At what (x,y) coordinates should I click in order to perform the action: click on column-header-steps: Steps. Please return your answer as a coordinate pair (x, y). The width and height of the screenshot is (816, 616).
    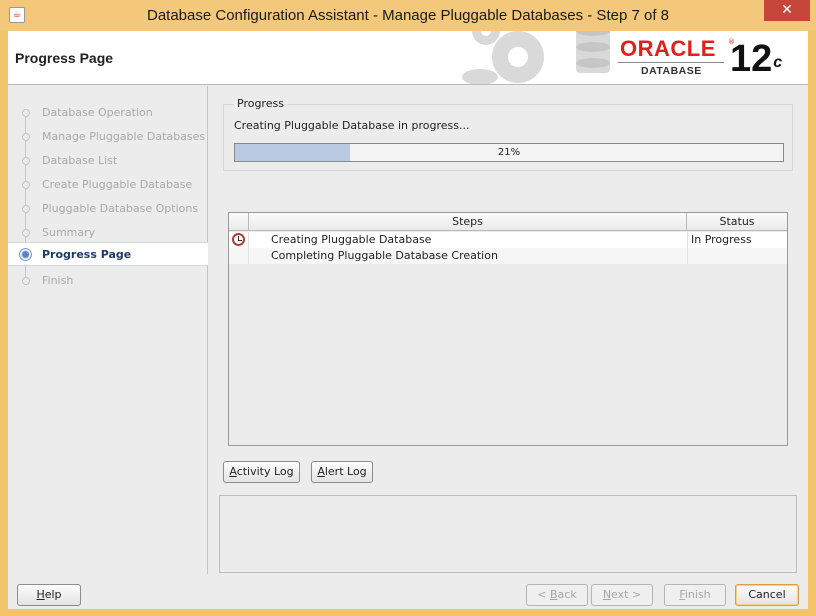
    Looking at the image, I should click on (468, 222).